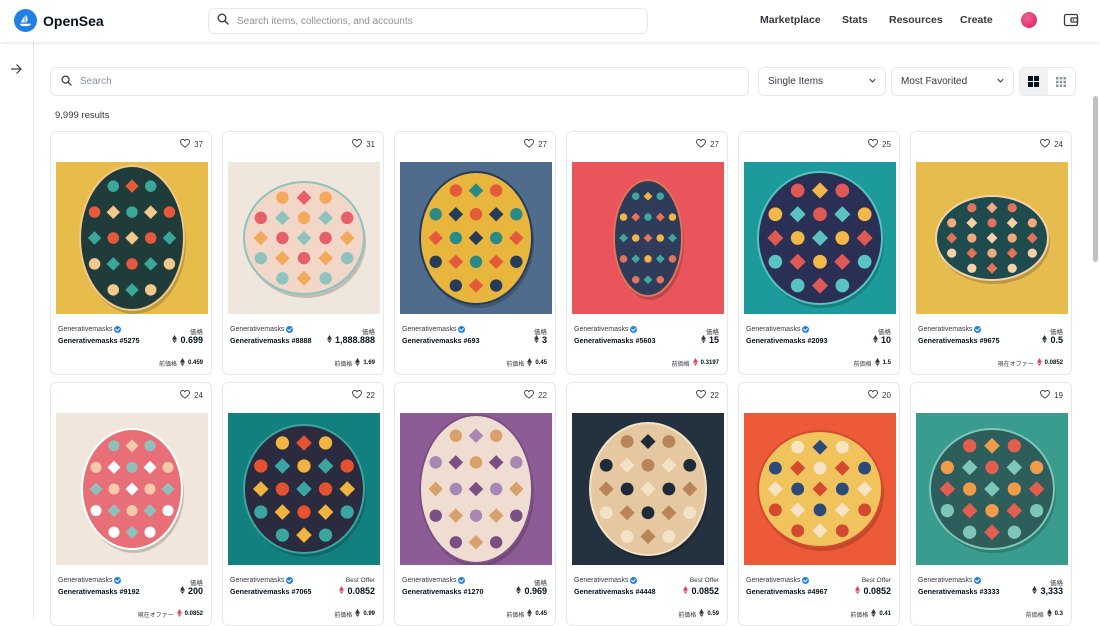 This screenshot has height=626, width=1100. I want to click on nft-name: Generativemasks #9192, so click(99, 591).